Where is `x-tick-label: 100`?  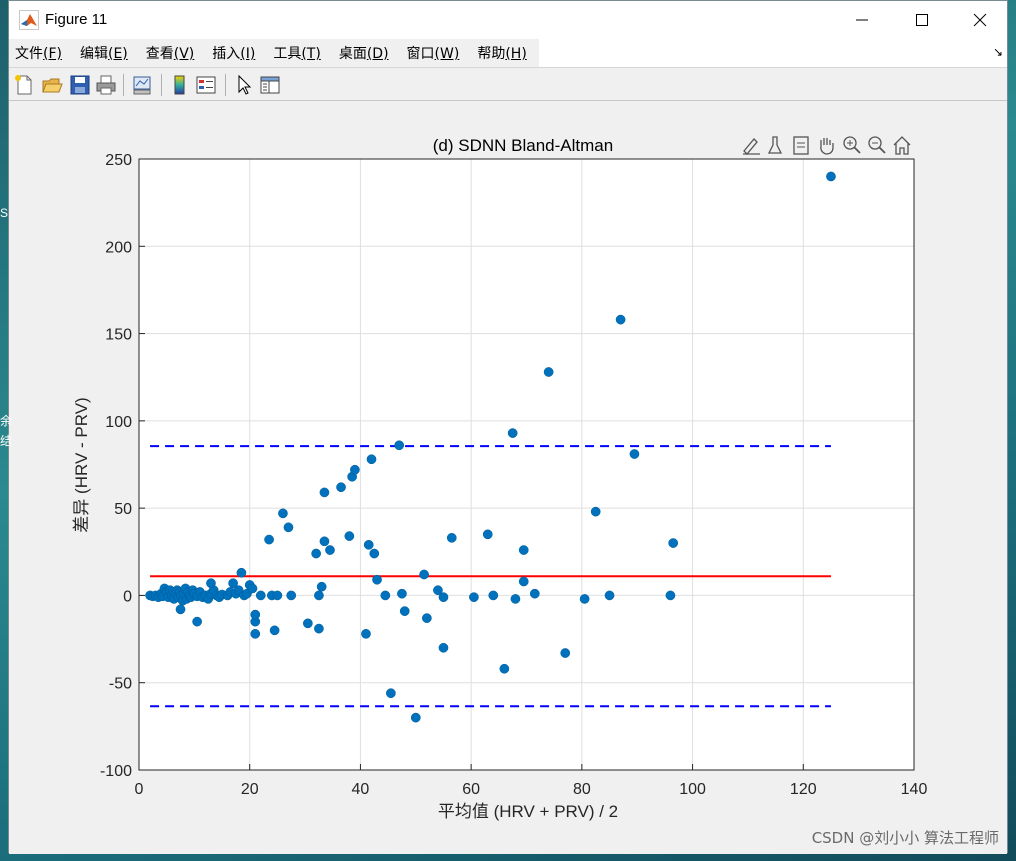
x-tick-label: 100 is located at coordinates (692, 789).